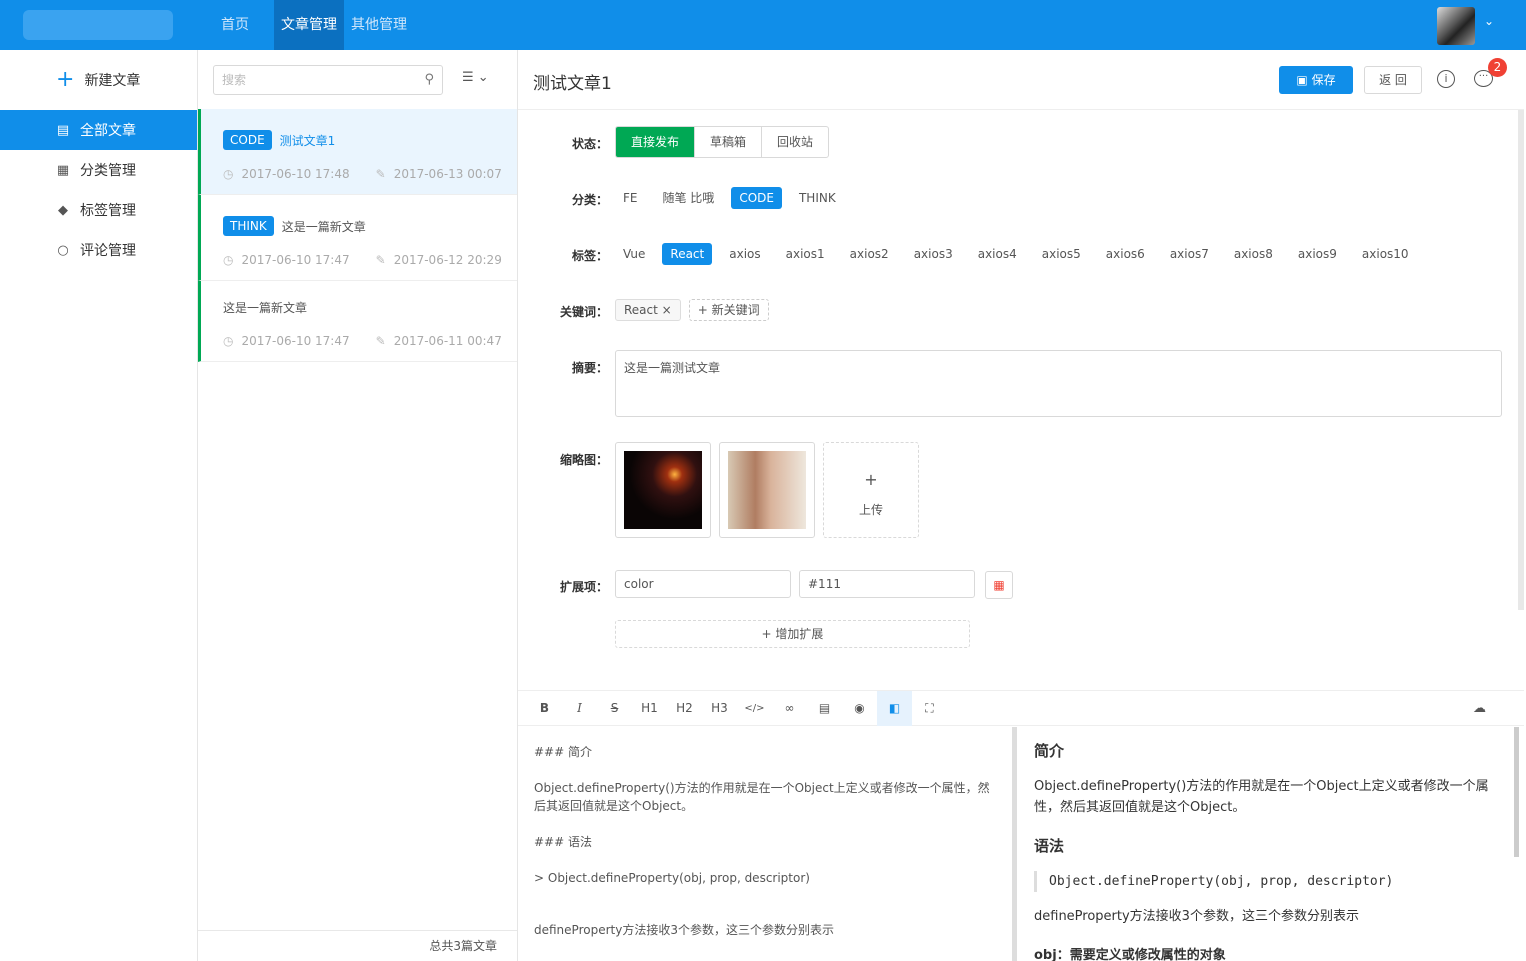 This screenshot has height=961, width=1526. Describe the element at coordinates (744, 254) in the screenshot. I see `tag-option: axios` at that location.